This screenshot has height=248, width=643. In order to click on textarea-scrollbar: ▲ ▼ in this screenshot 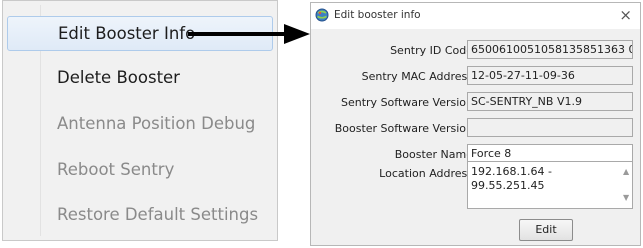, I will do `click(625, 185)`.